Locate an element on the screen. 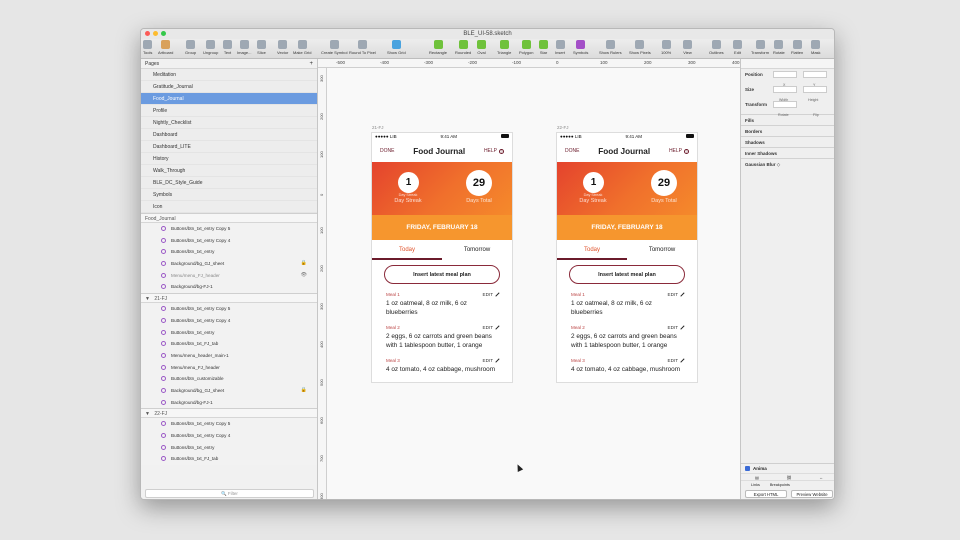 The height and width of the screenshot is (540, 960). toolbar-item-view: View is located at coordinates (687, 49).